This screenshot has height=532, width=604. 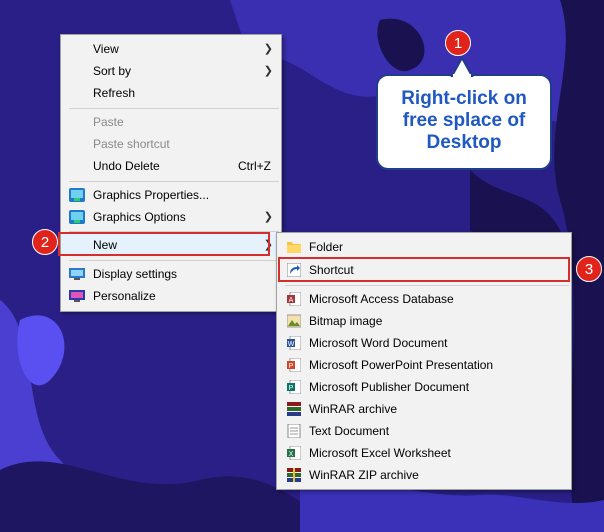 What do you see at coordinates (401, 365) in the screenshot?
I see `menu-item-label: Microsoft PowerPoint Presentation` at bounding box center [401, 365].